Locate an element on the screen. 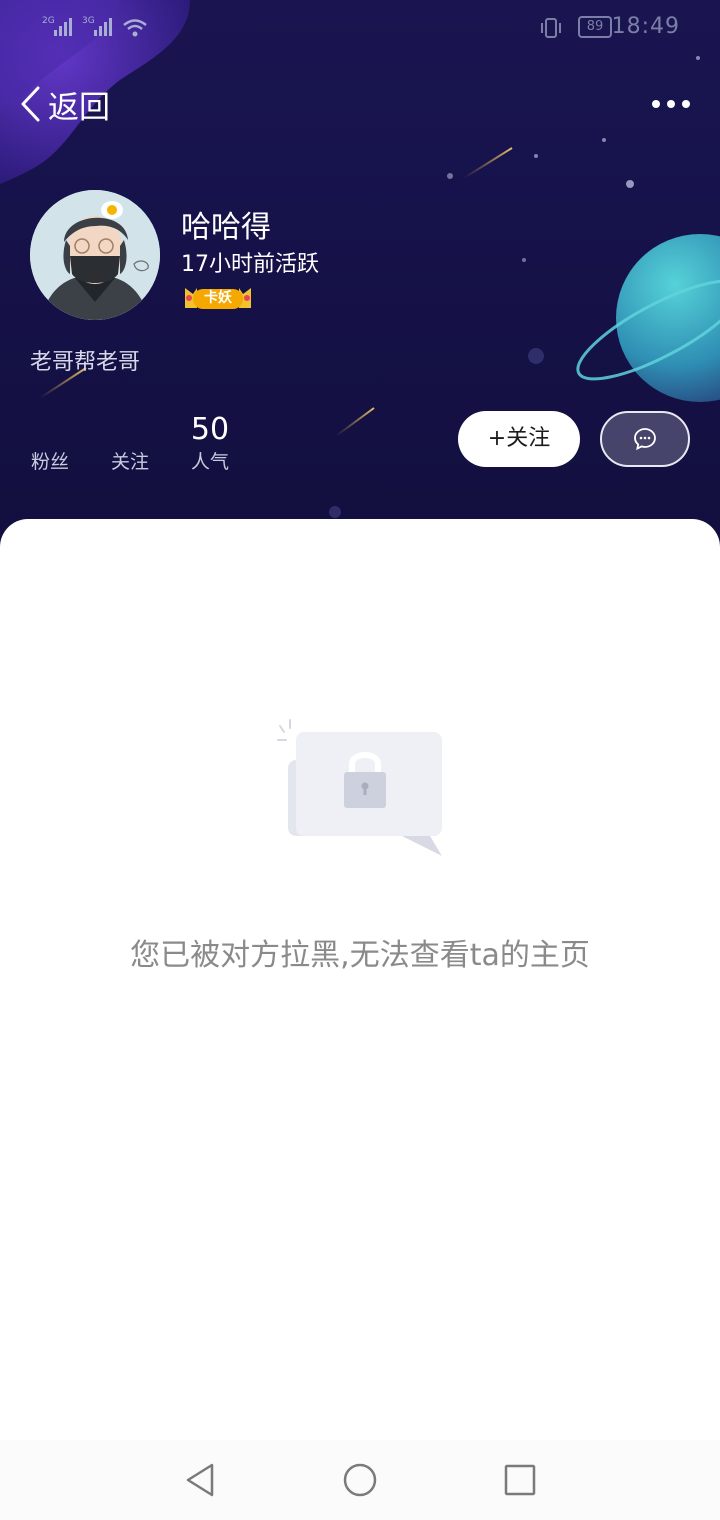  stat-following-label: 关注 is located at coordinates (129, 462).